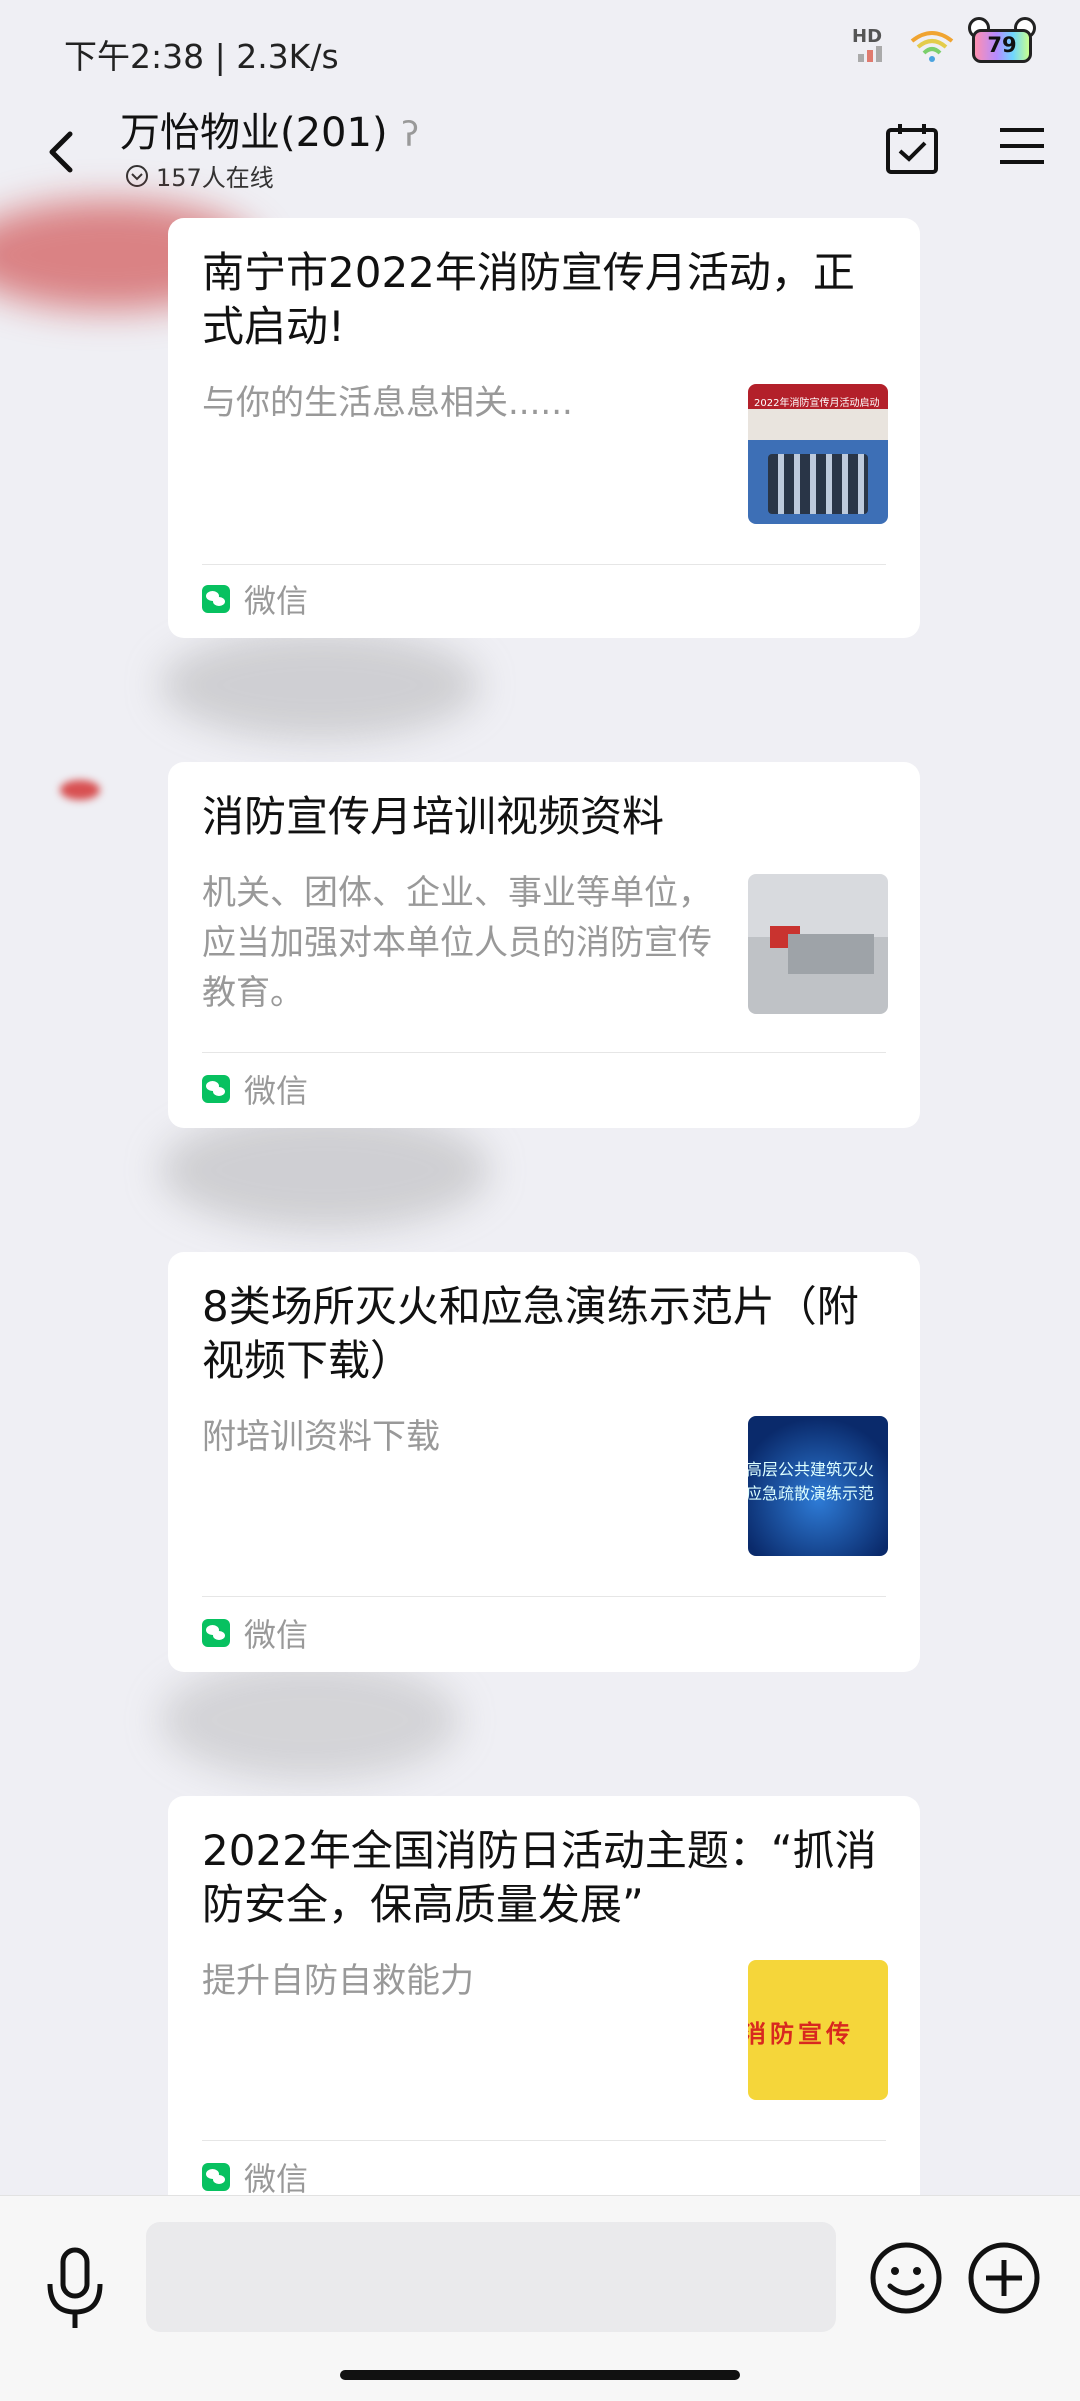 The image size is (1080, 2401). What do you see at coordinates (491, 2277) in the screenshot?
I see `message-input` at bounding box center [491, 2277].